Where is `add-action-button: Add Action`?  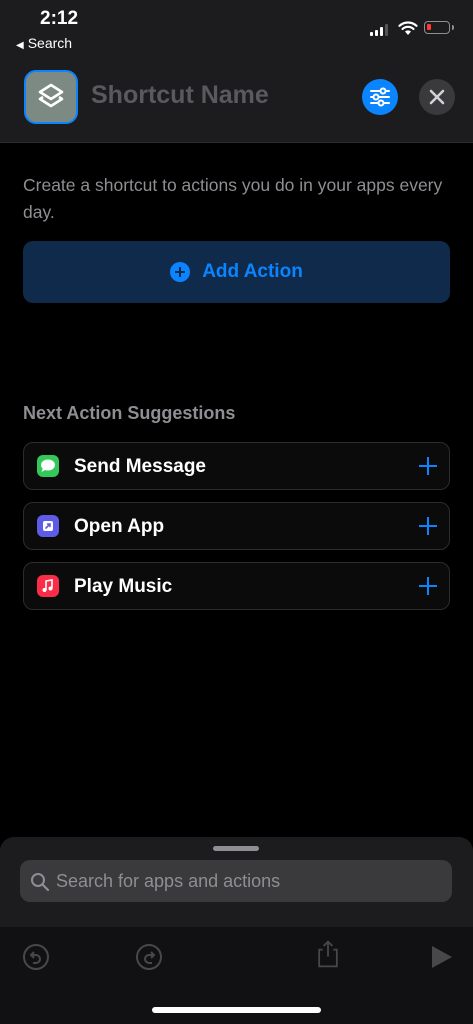
add-action-button: Add Action is located at coordinates (236, 272).